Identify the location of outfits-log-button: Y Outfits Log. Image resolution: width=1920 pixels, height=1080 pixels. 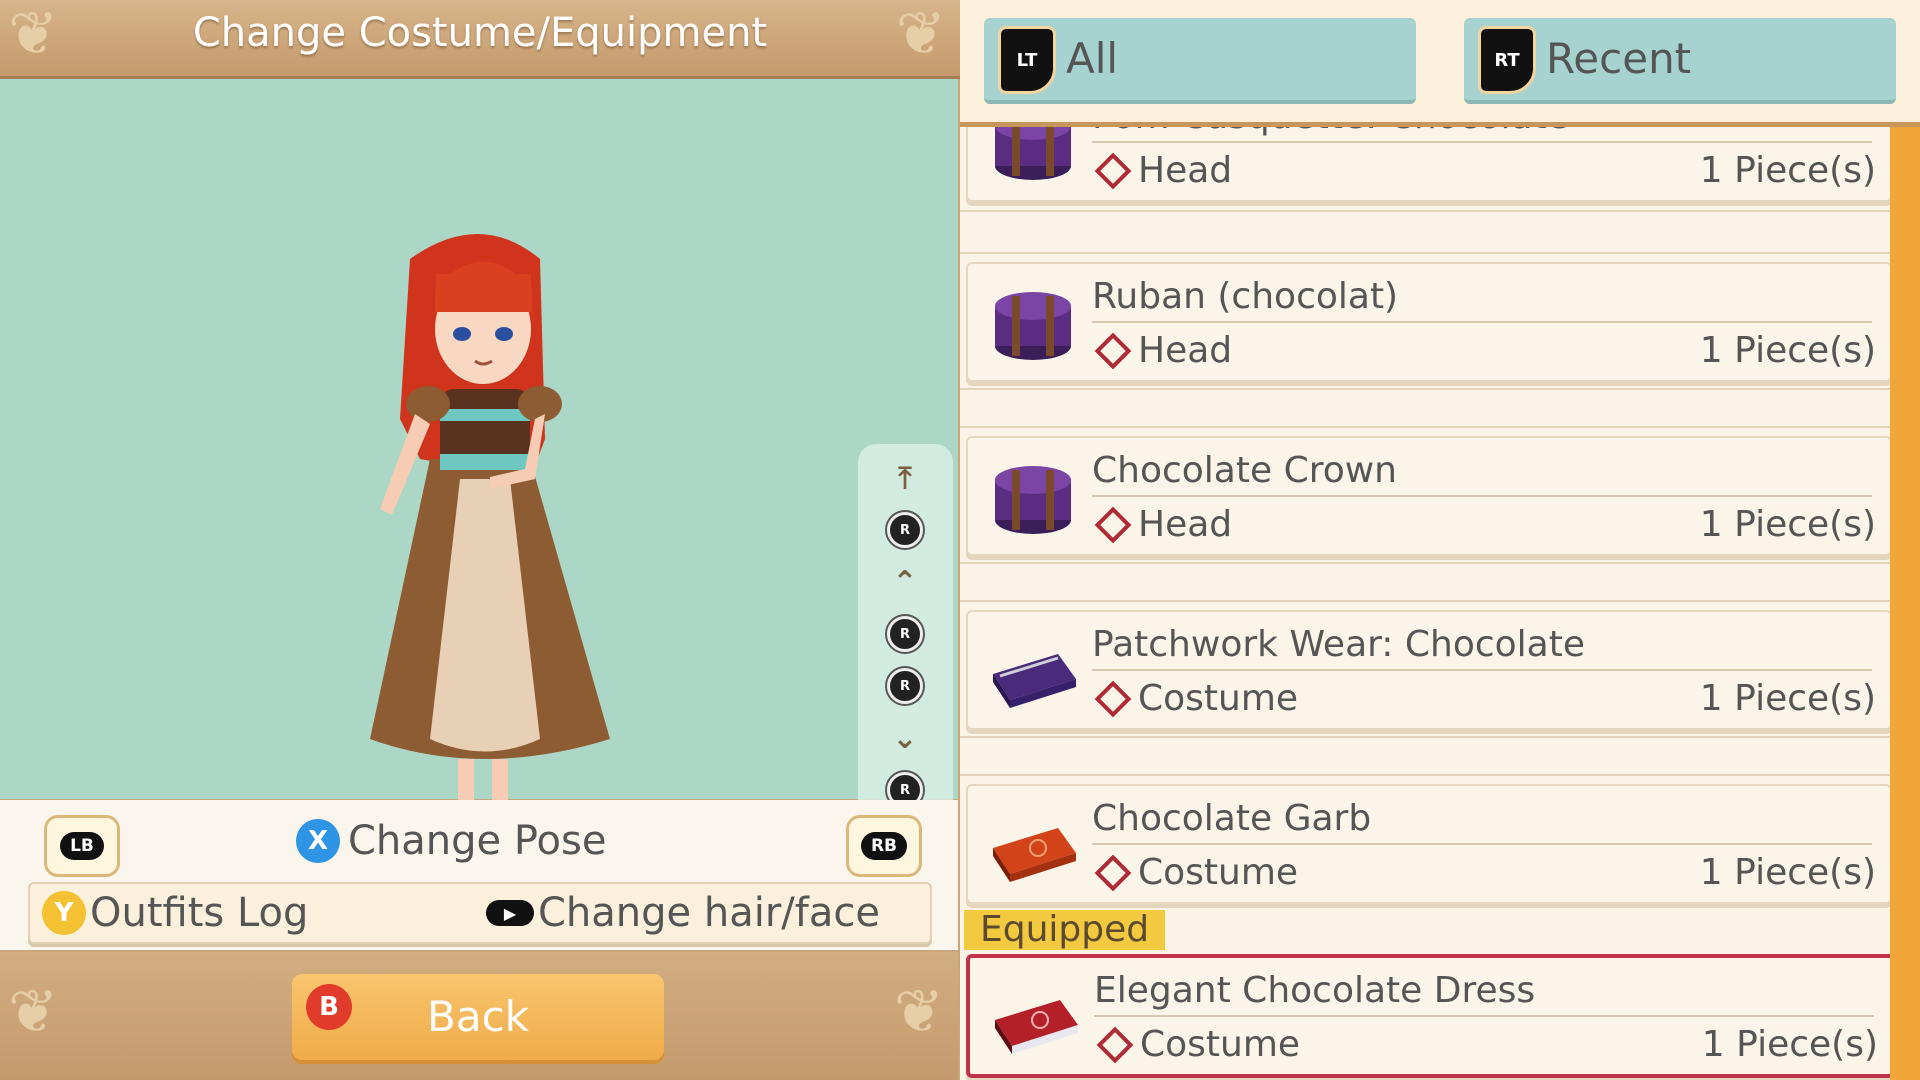
(175, 913).